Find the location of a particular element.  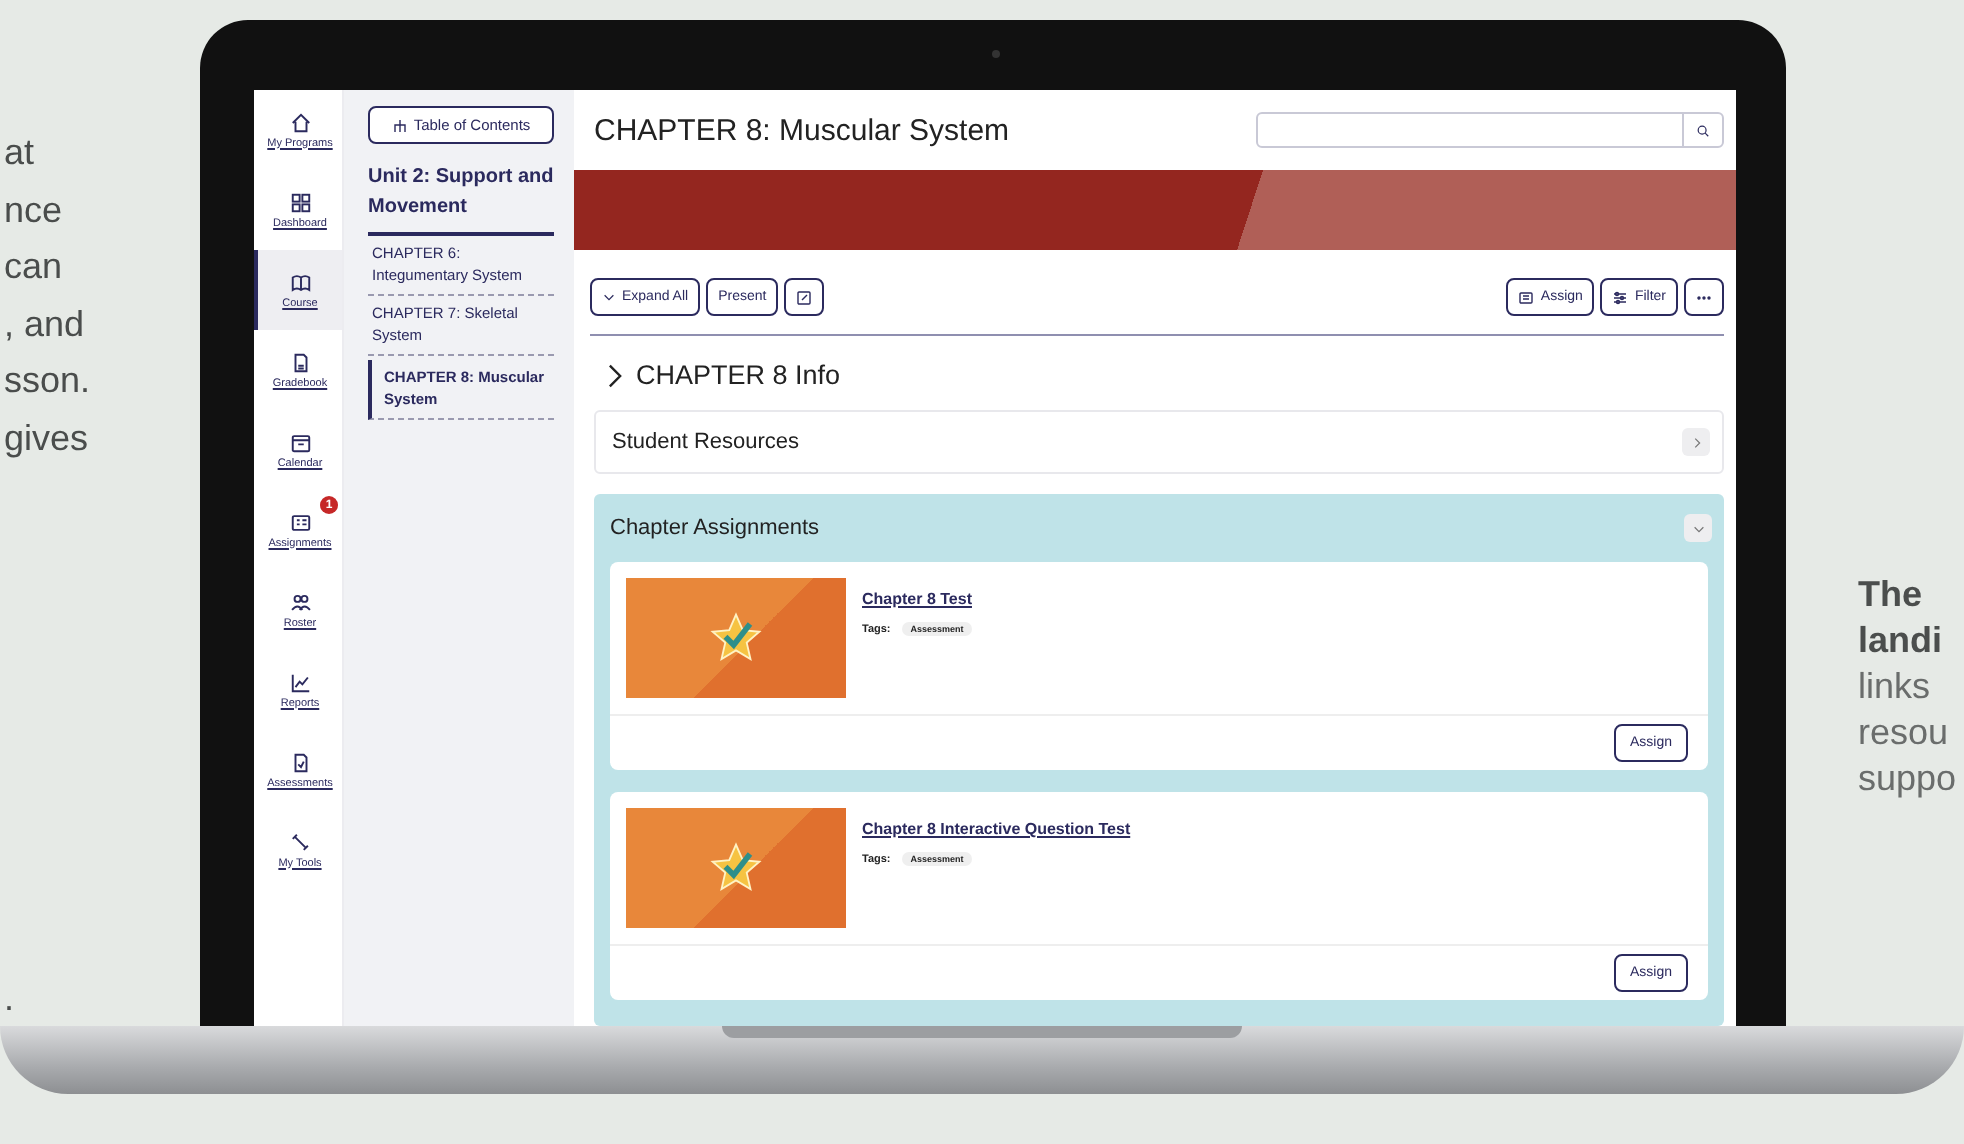

section-title: Student Resources is located at coordinates (706, 442).